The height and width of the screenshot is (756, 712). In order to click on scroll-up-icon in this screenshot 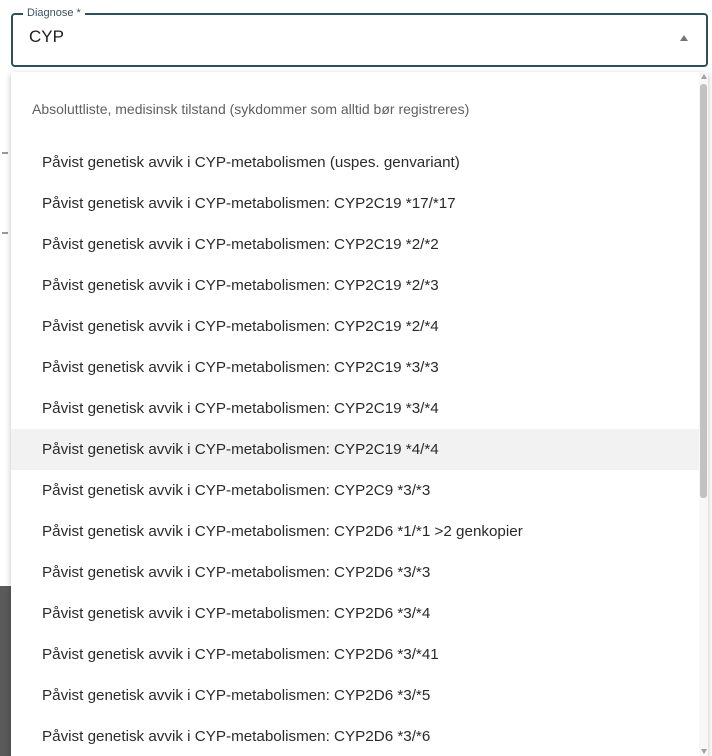, I will do `click(704, 76)`.